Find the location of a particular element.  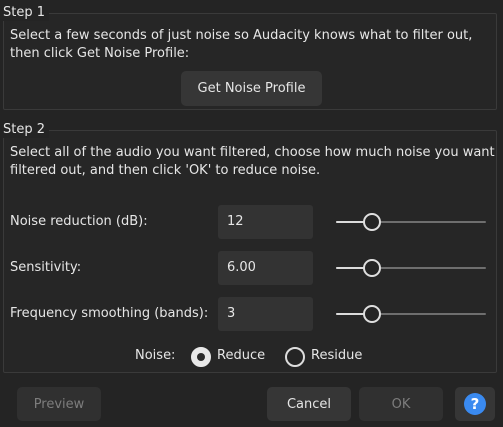

step2-title: Step 2 is located at coordinates (26, 130).